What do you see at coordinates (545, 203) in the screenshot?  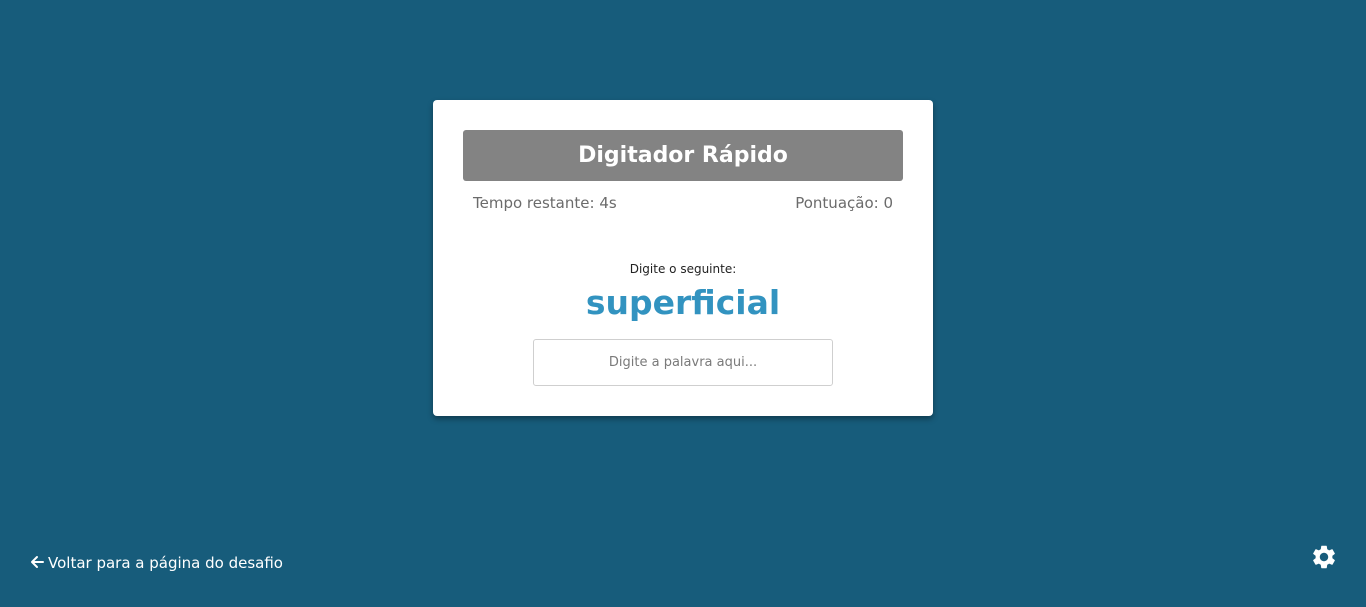 I see `time-remaining: Tempo restante: 4s` at bounding box center [545, 203].